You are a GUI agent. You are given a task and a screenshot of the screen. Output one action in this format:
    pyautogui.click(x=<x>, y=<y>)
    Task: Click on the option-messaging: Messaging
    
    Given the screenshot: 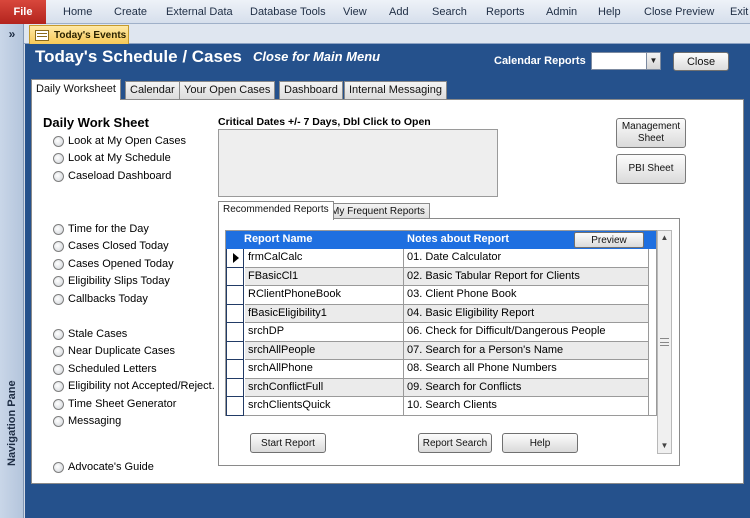 What is the action you would take?
    pyautogui.click(x=87, y=421)
    